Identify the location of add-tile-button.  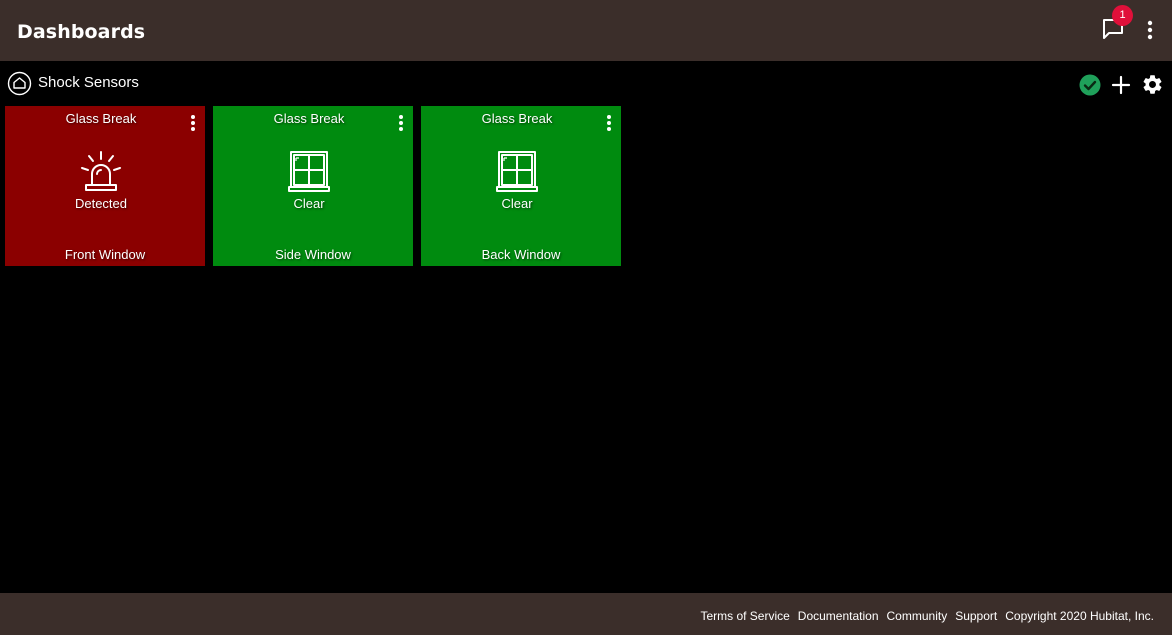
(1121, 85).